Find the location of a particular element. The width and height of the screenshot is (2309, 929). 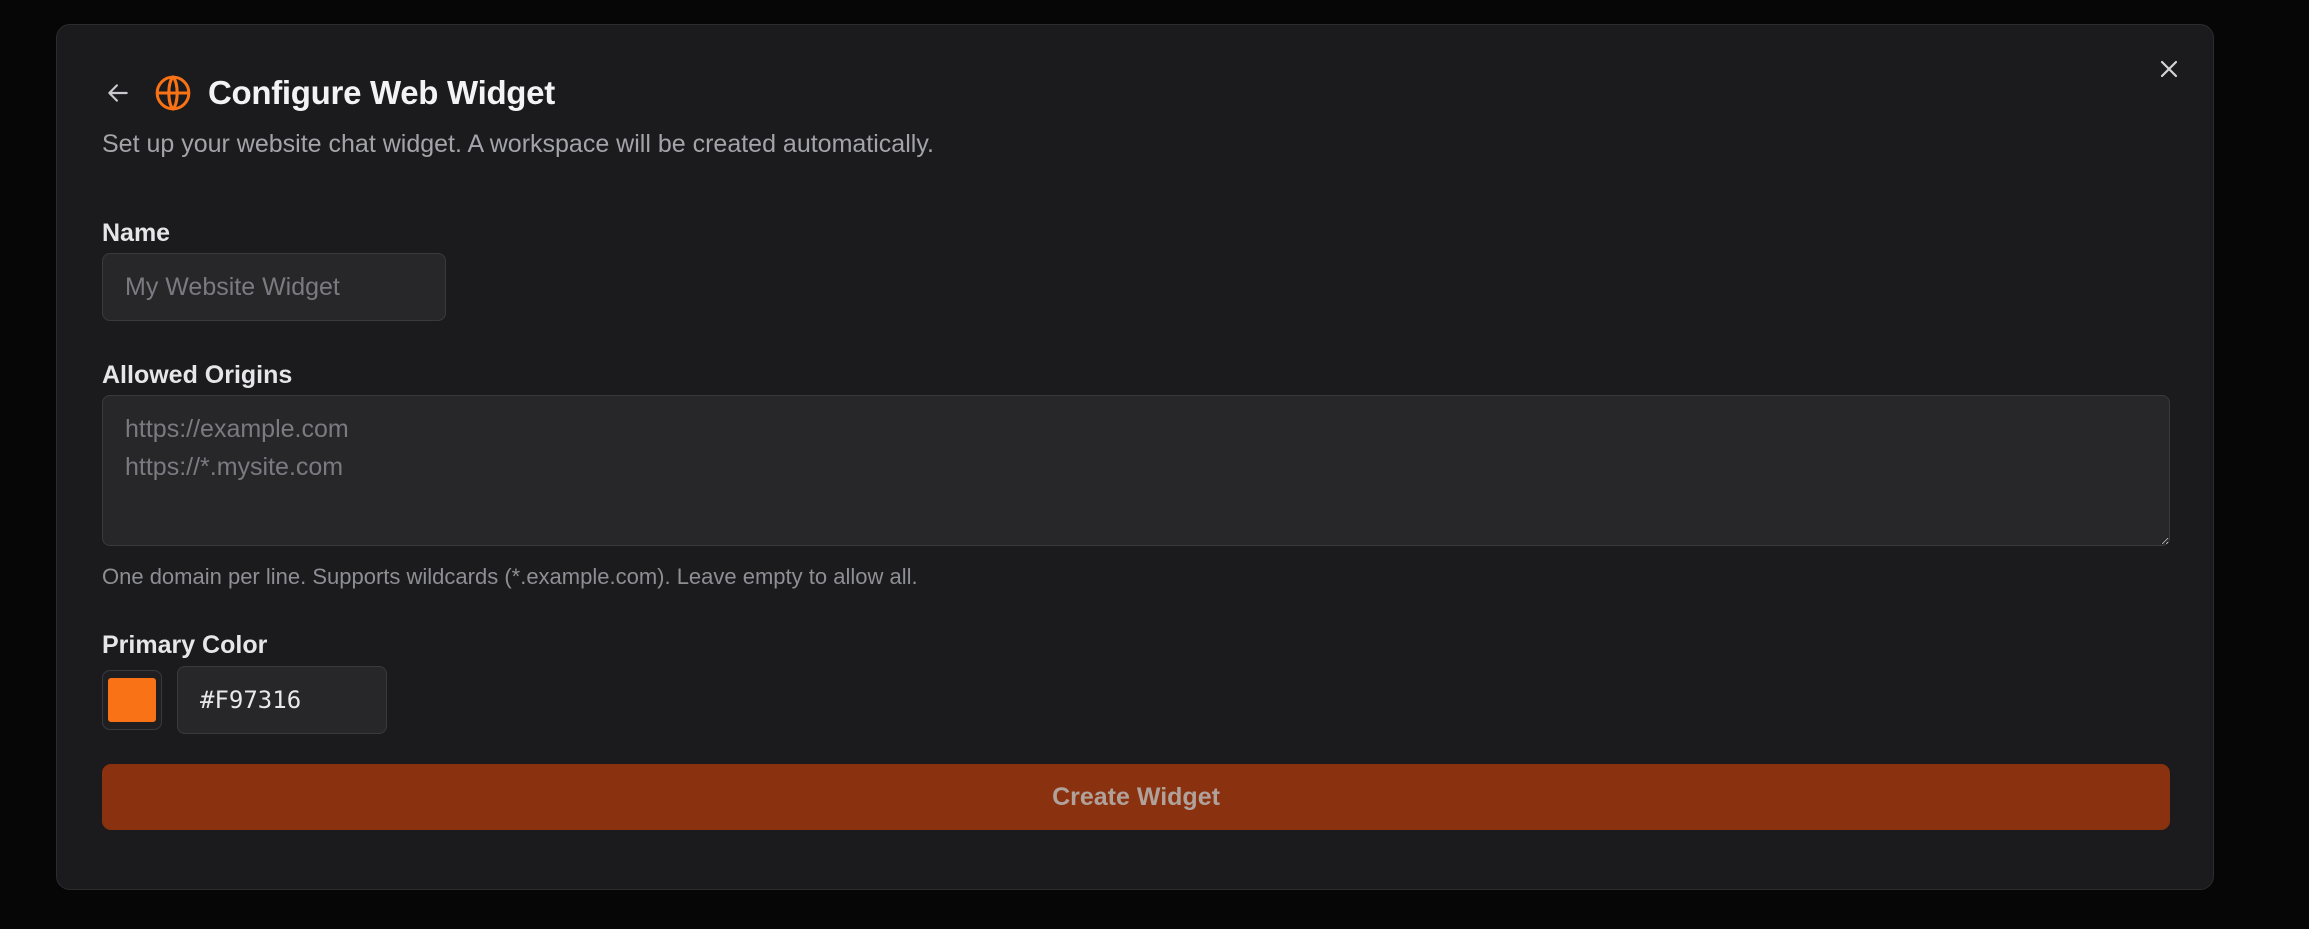

dialog-header: Configure Web Widget is located at coordinates (328, 93).